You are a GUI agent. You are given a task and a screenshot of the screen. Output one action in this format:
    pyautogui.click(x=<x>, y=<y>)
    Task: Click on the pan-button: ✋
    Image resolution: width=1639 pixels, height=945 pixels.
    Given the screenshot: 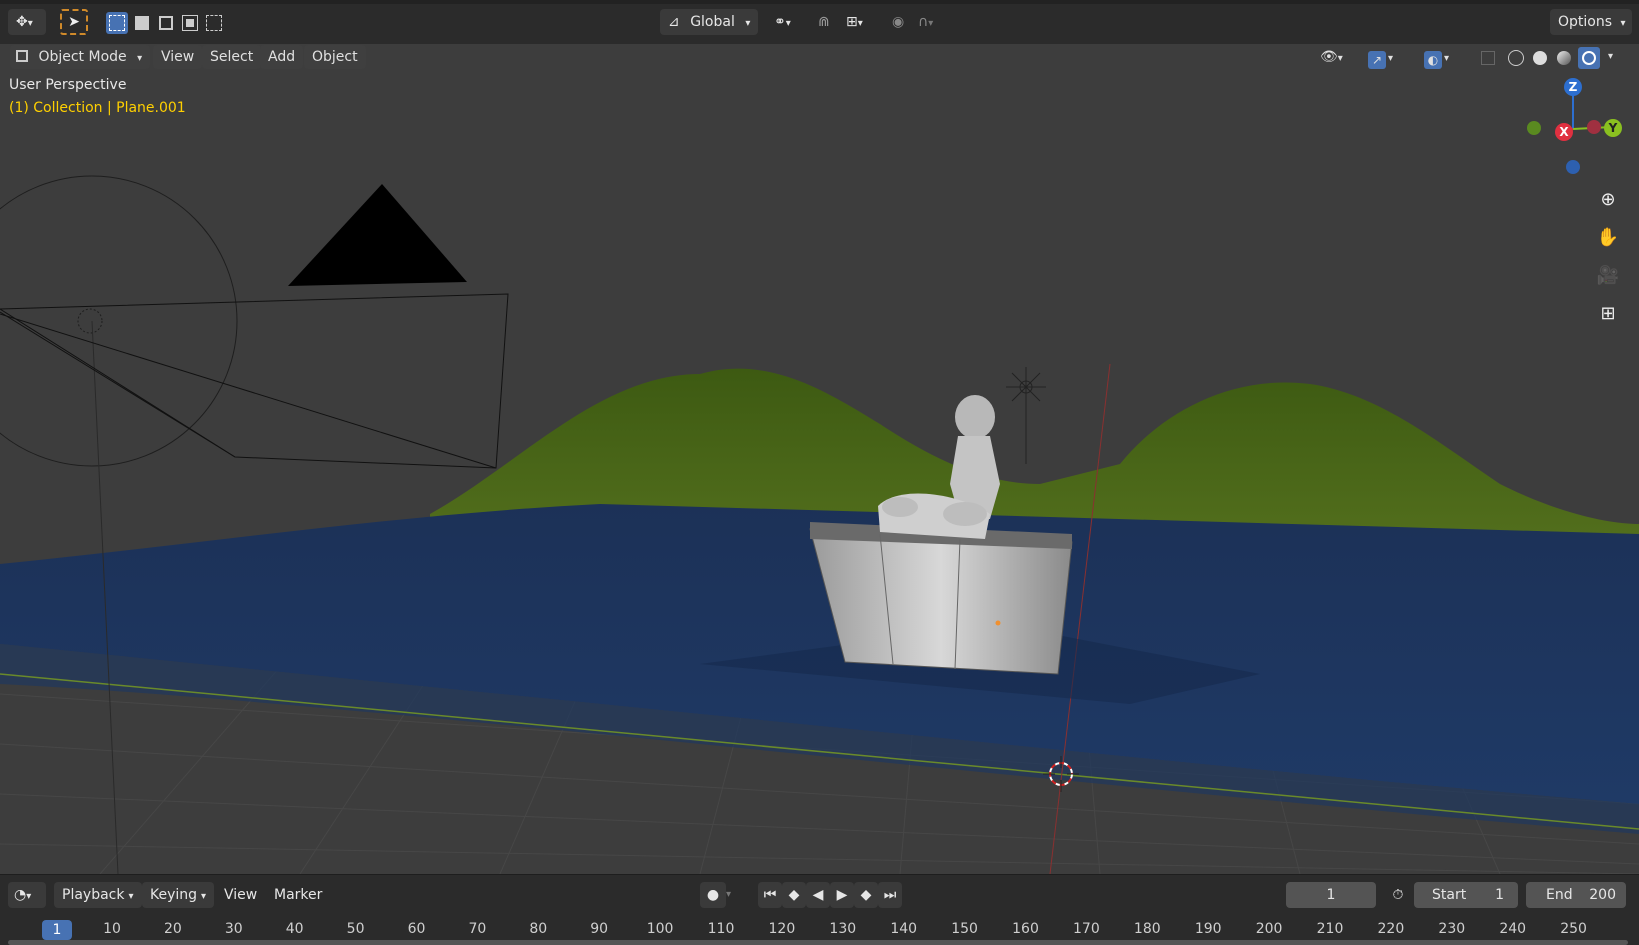 What is the action you would take?
    pyautogui.click(x=1608, y=237)
    